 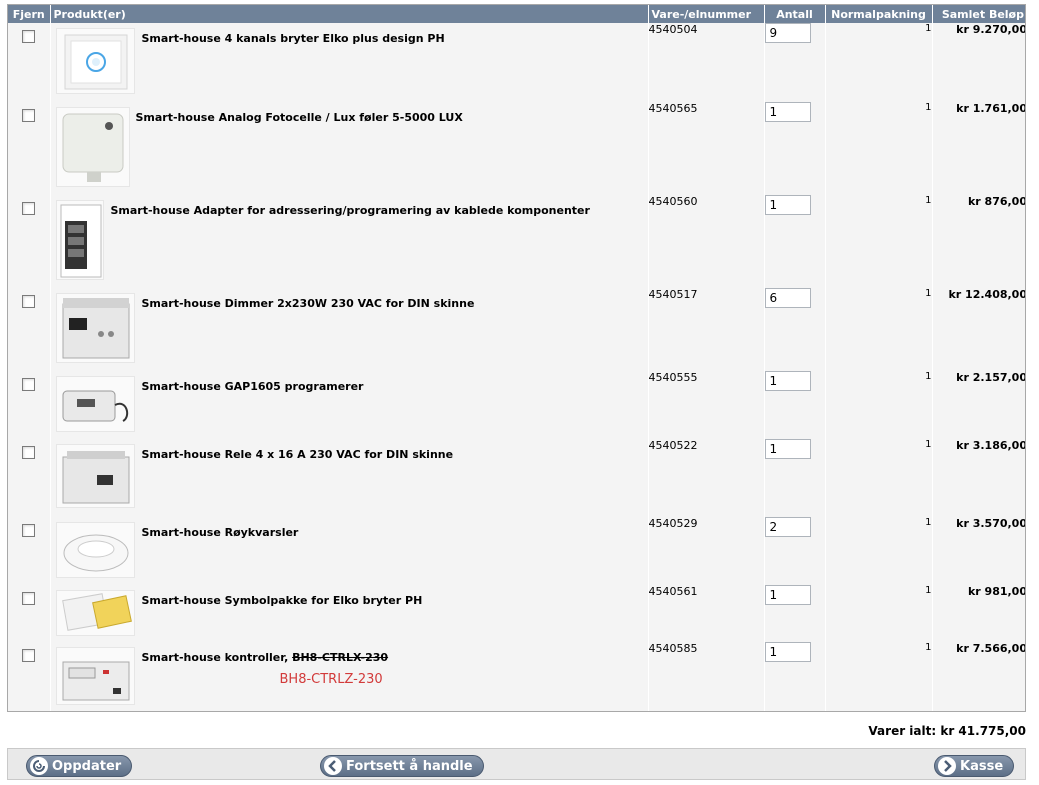 What do you see at coordinates (996, 591) in the screenshot?
I see `line-total: kr 981,00` at bounding box center [996, 591].